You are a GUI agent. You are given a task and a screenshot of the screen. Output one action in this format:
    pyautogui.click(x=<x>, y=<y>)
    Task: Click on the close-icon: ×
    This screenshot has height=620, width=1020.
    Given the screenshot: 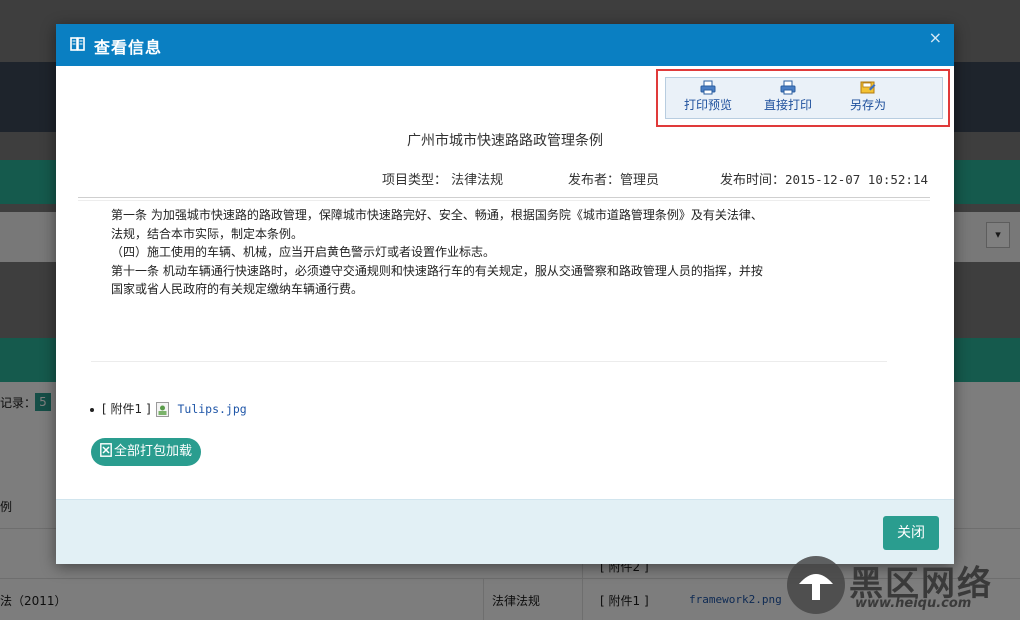 What is the action you would take?
    pyautogui.click(x=935, y=37)
    